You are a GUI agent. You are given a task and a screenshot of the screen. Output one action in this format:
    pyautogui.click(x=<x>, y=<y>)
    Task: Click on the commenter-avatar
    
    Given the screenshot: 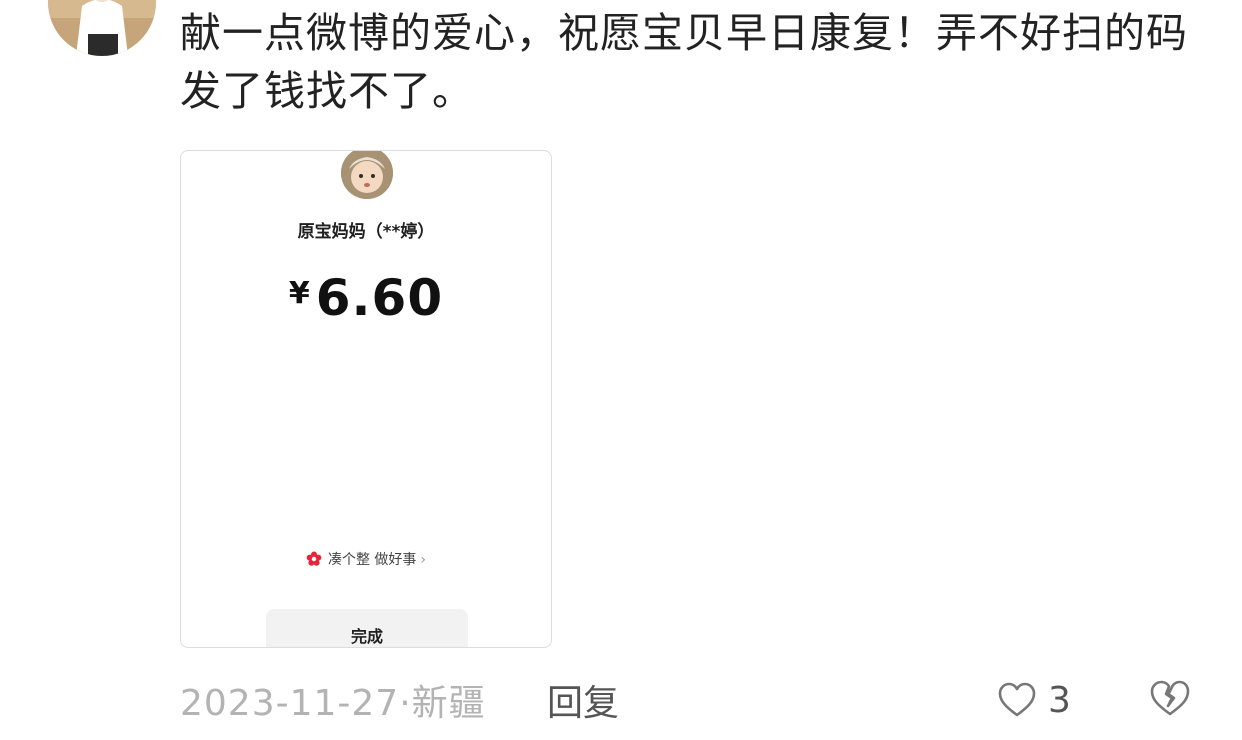 What is the action you would take?
    pyautogui.click(x=102, y=28)
    